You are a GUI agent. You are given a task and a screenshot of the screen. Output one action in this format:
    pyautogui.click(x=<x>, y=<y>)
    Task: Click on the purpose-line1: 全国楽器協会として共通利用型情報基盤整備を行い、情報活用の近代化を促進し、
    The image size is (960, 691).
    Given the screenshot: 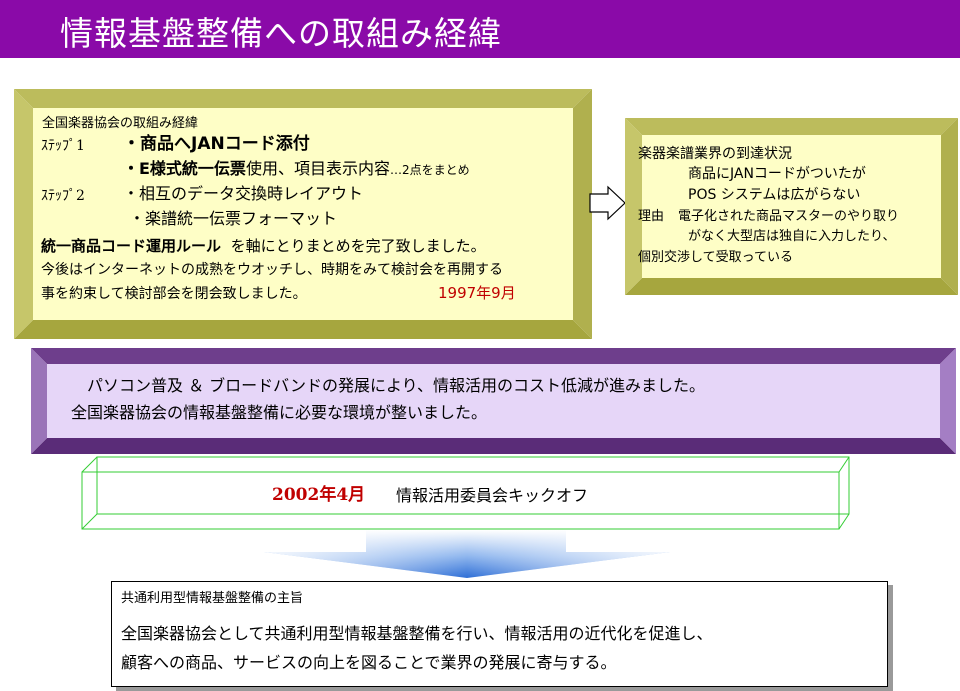 What is the action you would take?
    pyautogui.click(x=417, y=633)
    